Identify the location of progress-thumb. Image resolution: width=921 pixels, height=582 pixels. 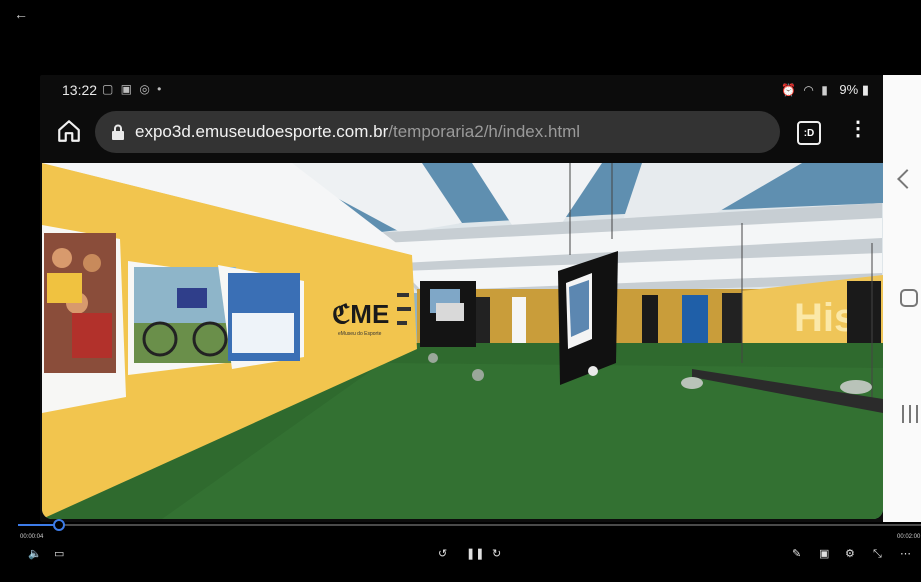
(59, 525).